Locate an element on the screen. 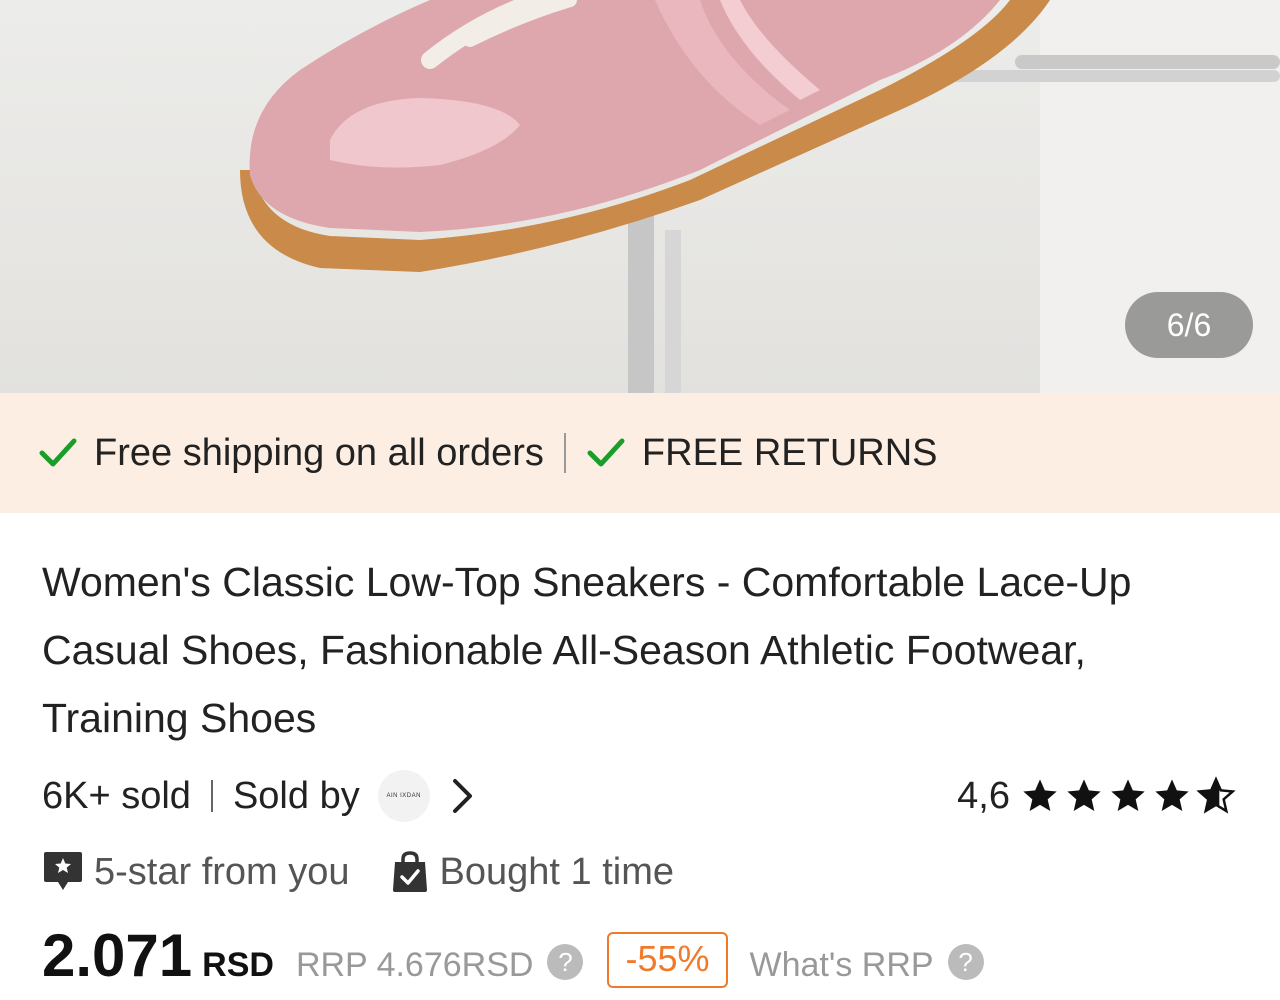 This screenshot has height=1000, width=1280. rating-stars is located at coordinates (1130, 796).